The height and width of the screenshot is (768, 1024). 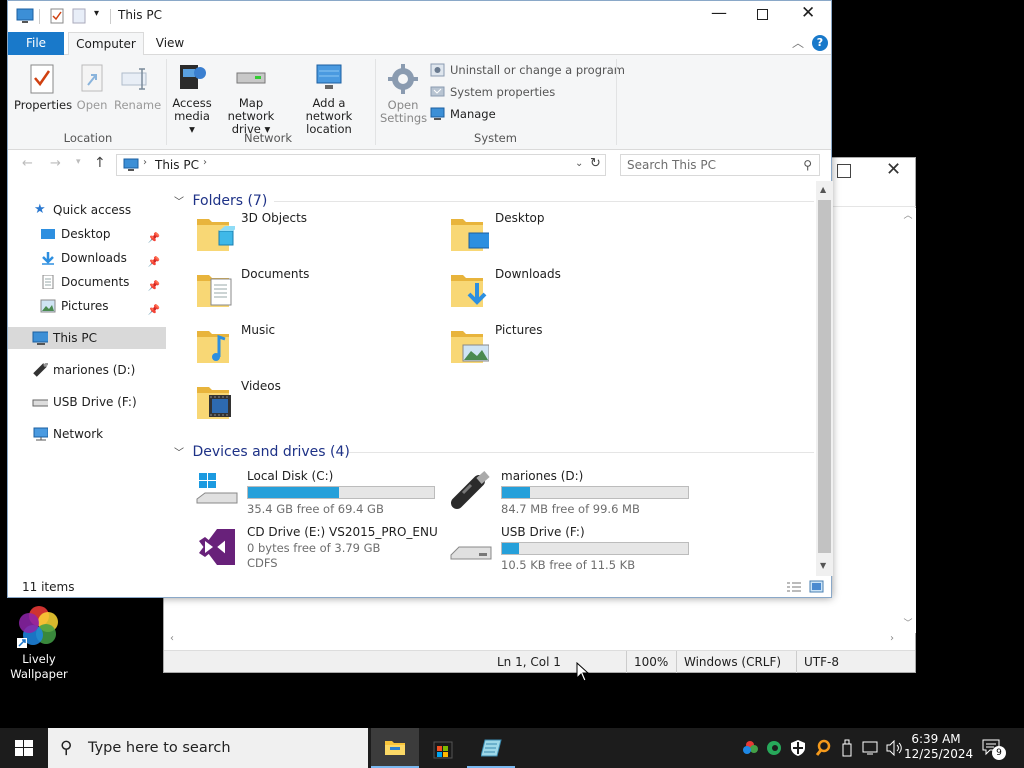 What do you see at coordinates (798, 748) in the screenshot?
I see `security-shield-icon` at bounding box center [798, 748].